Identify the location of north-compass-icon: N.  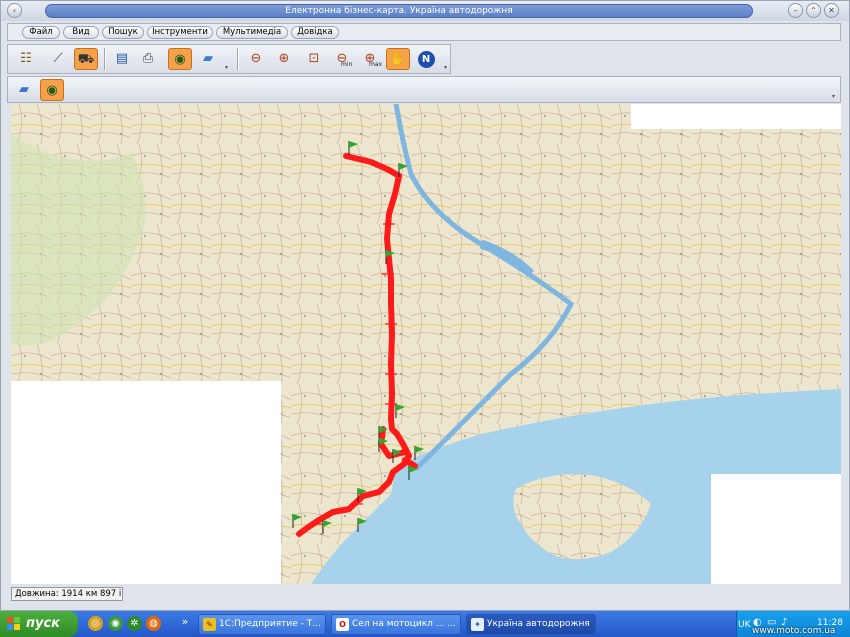
(426, 59).